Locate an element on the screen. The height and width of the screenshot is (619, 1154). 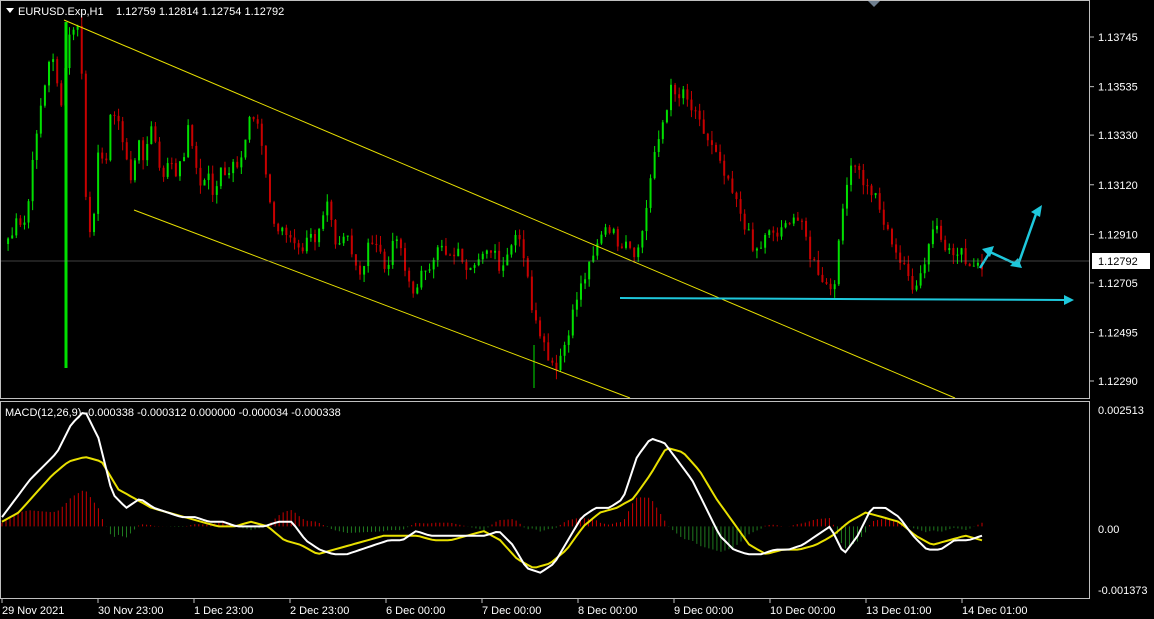
symbol-header: EURUSD.Exp,H1 is located at coordinates (61, 12).